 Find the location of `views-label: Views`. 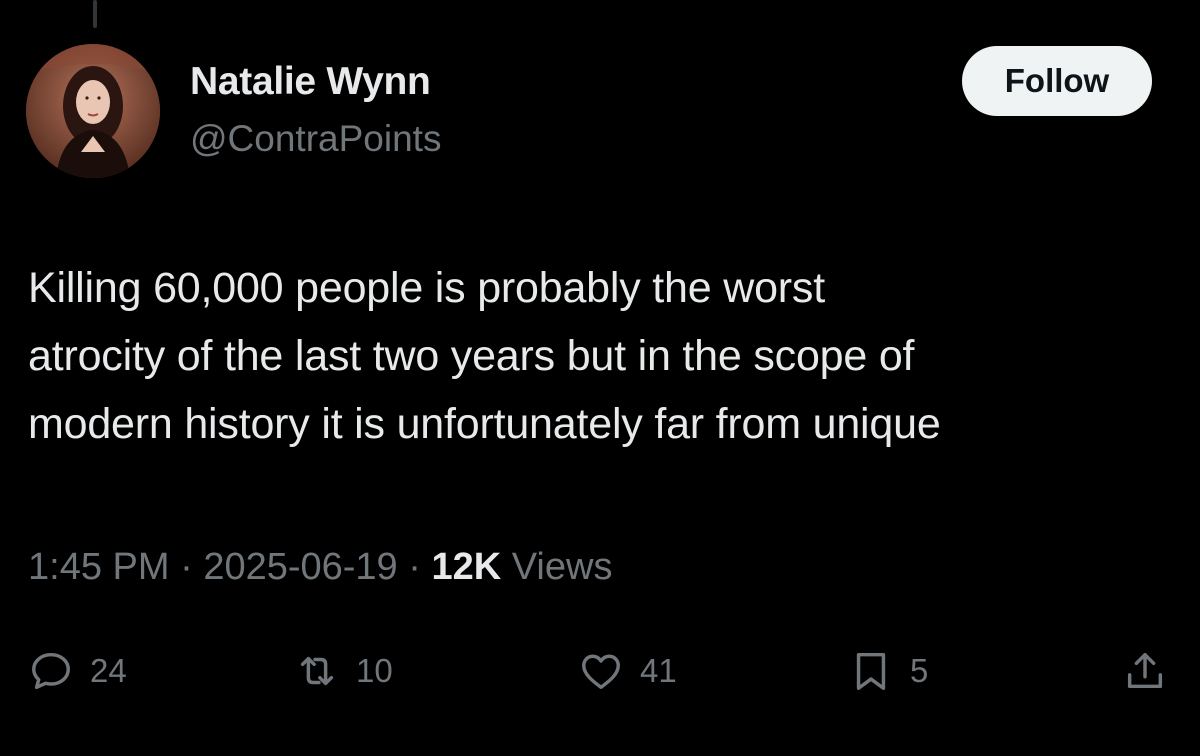

views-label: Views is located at coordinates (562, 567).